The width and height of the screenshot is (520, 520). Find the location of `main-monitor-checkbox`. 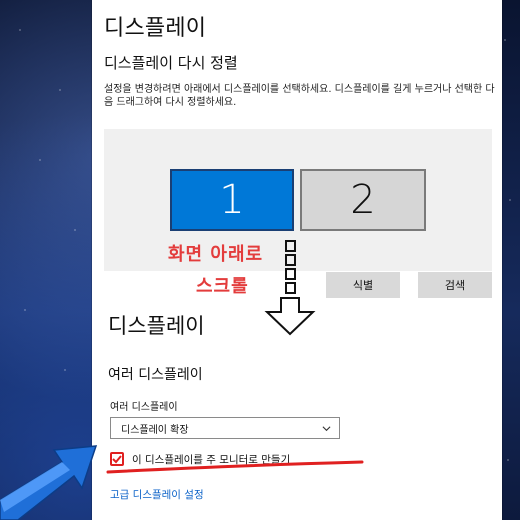

main-monitor-checkbox is located at coordinates (117, 459).